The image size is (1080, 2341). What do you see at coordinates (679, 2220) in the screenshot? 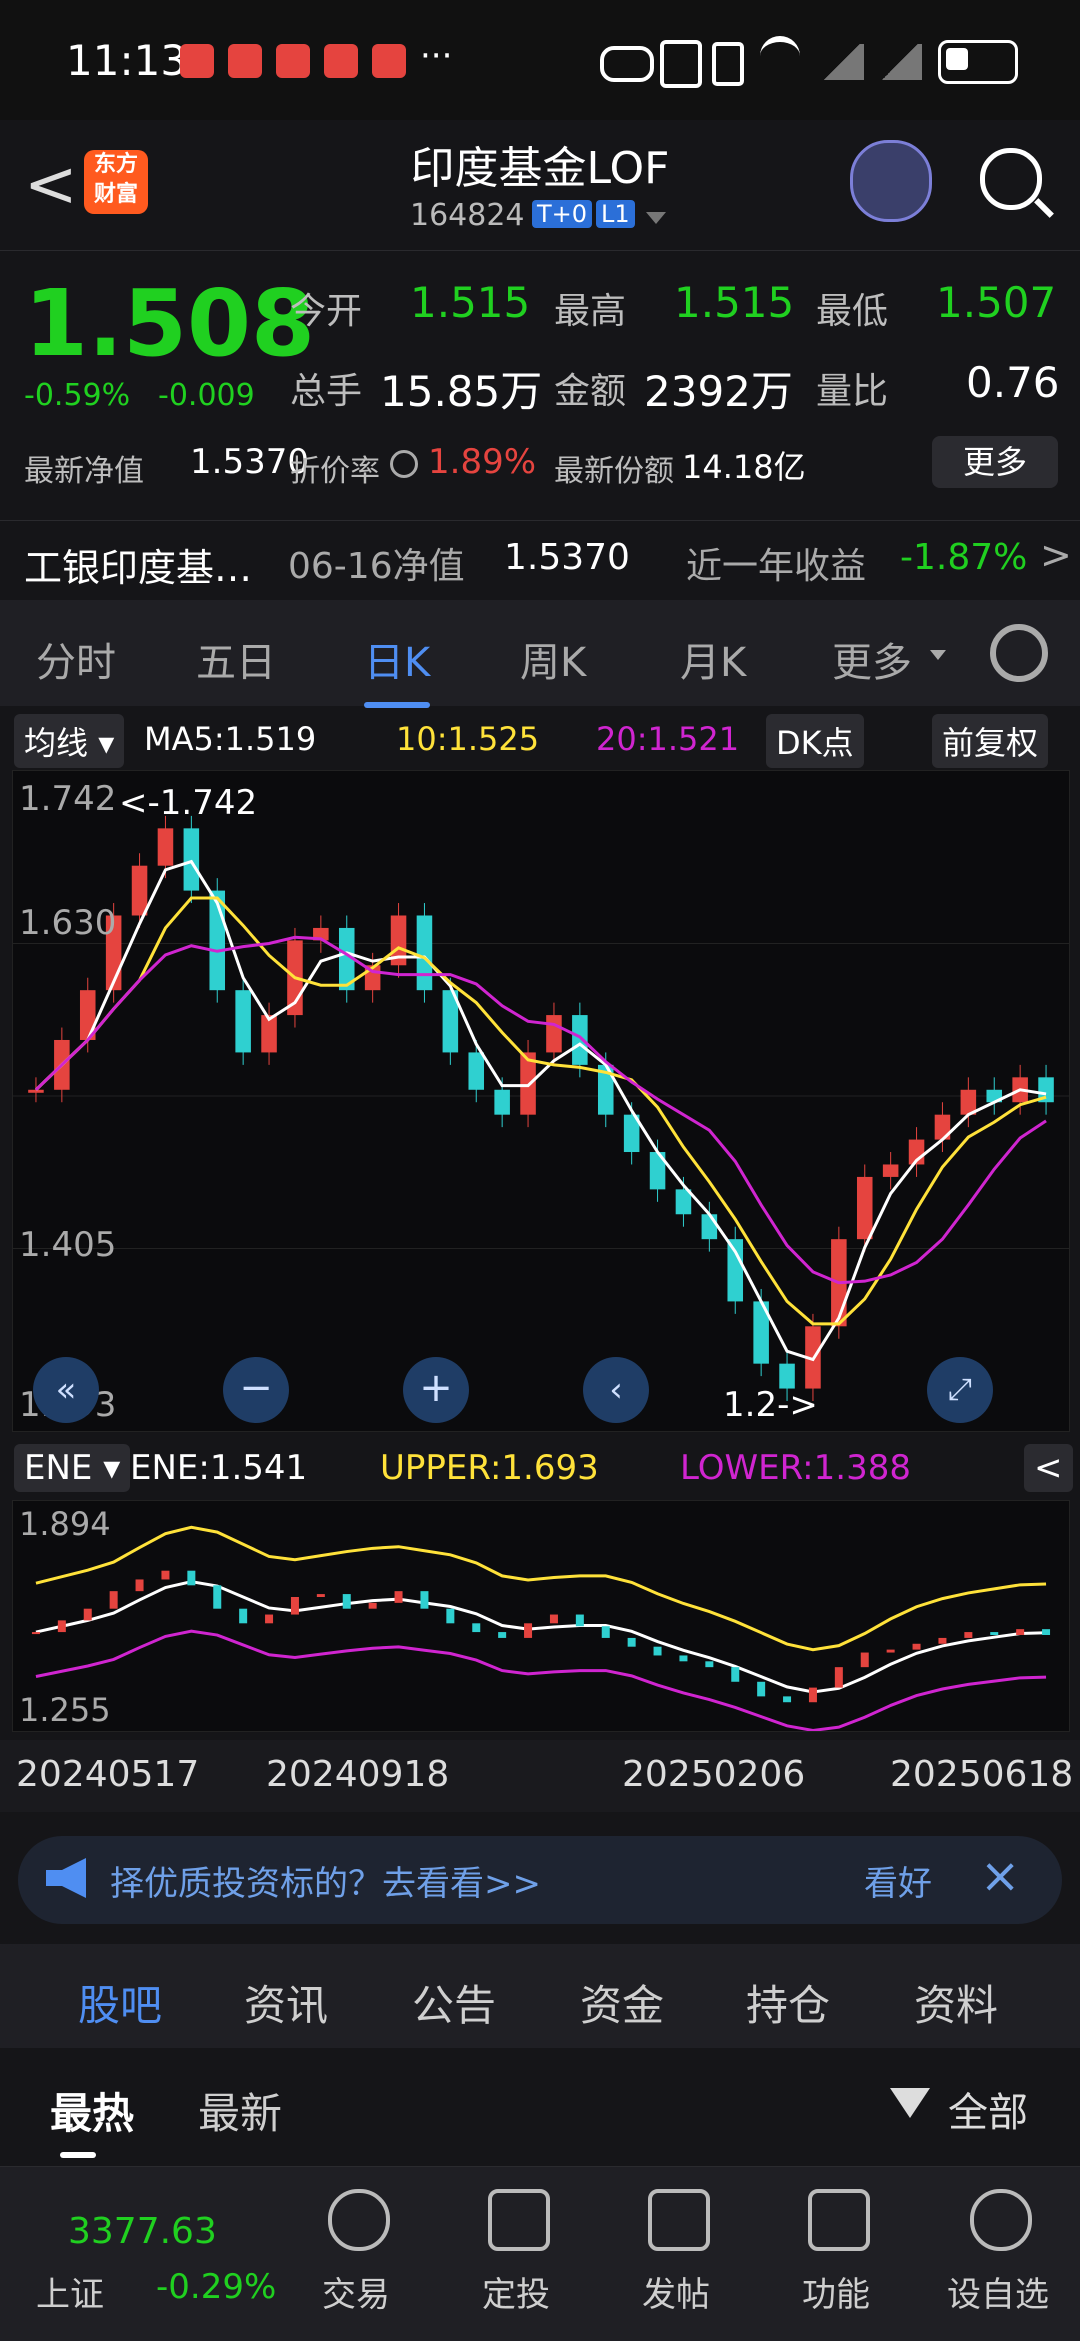
I see `post-icon` at bounding box center [679, 2220].